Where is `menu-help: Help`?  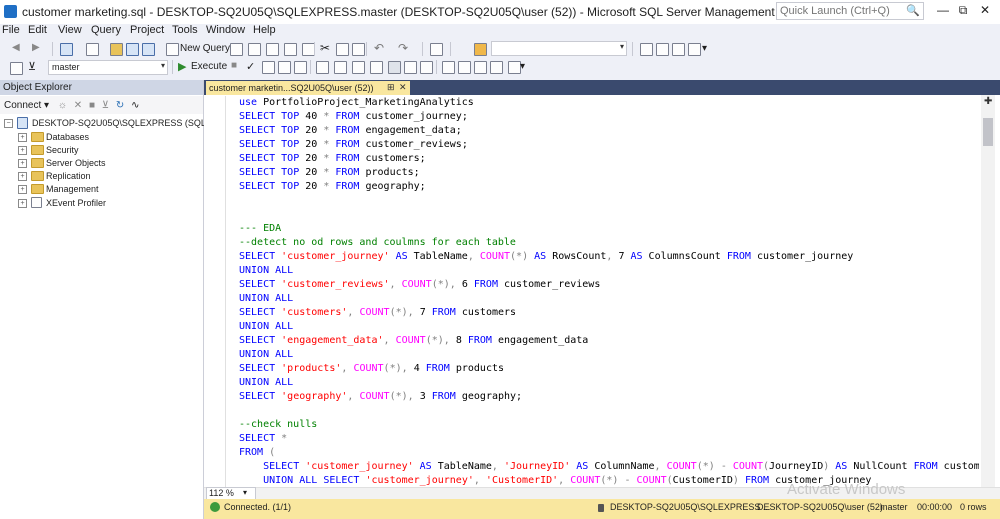 menu-help: Help is located at coordinates (264, 30).